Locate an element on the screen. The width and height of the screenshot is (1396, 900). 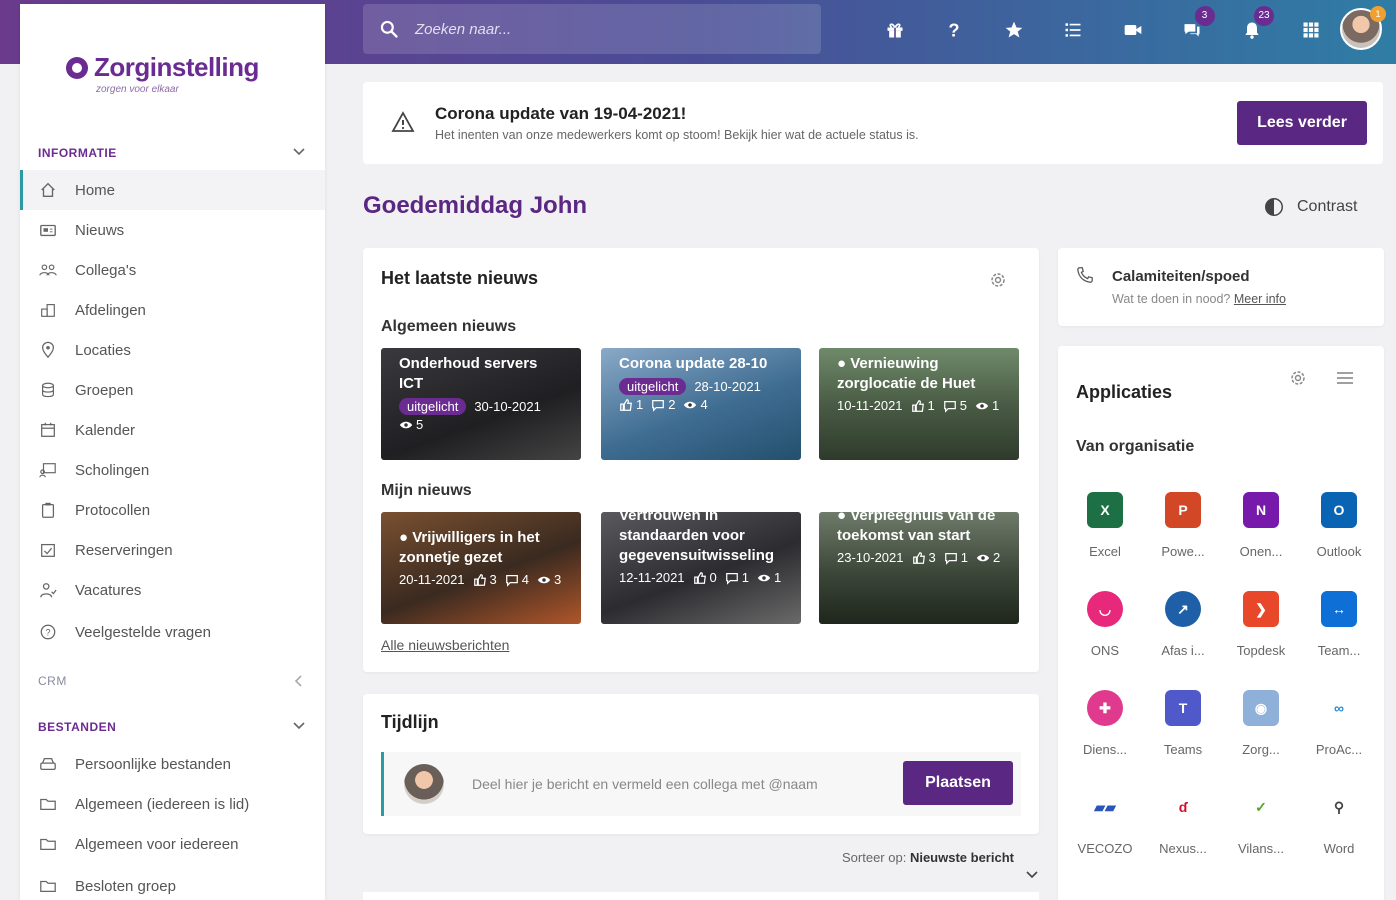
sidebar-item-faq: ? Veelgestelde vragen is located at coordinates (172, 632).